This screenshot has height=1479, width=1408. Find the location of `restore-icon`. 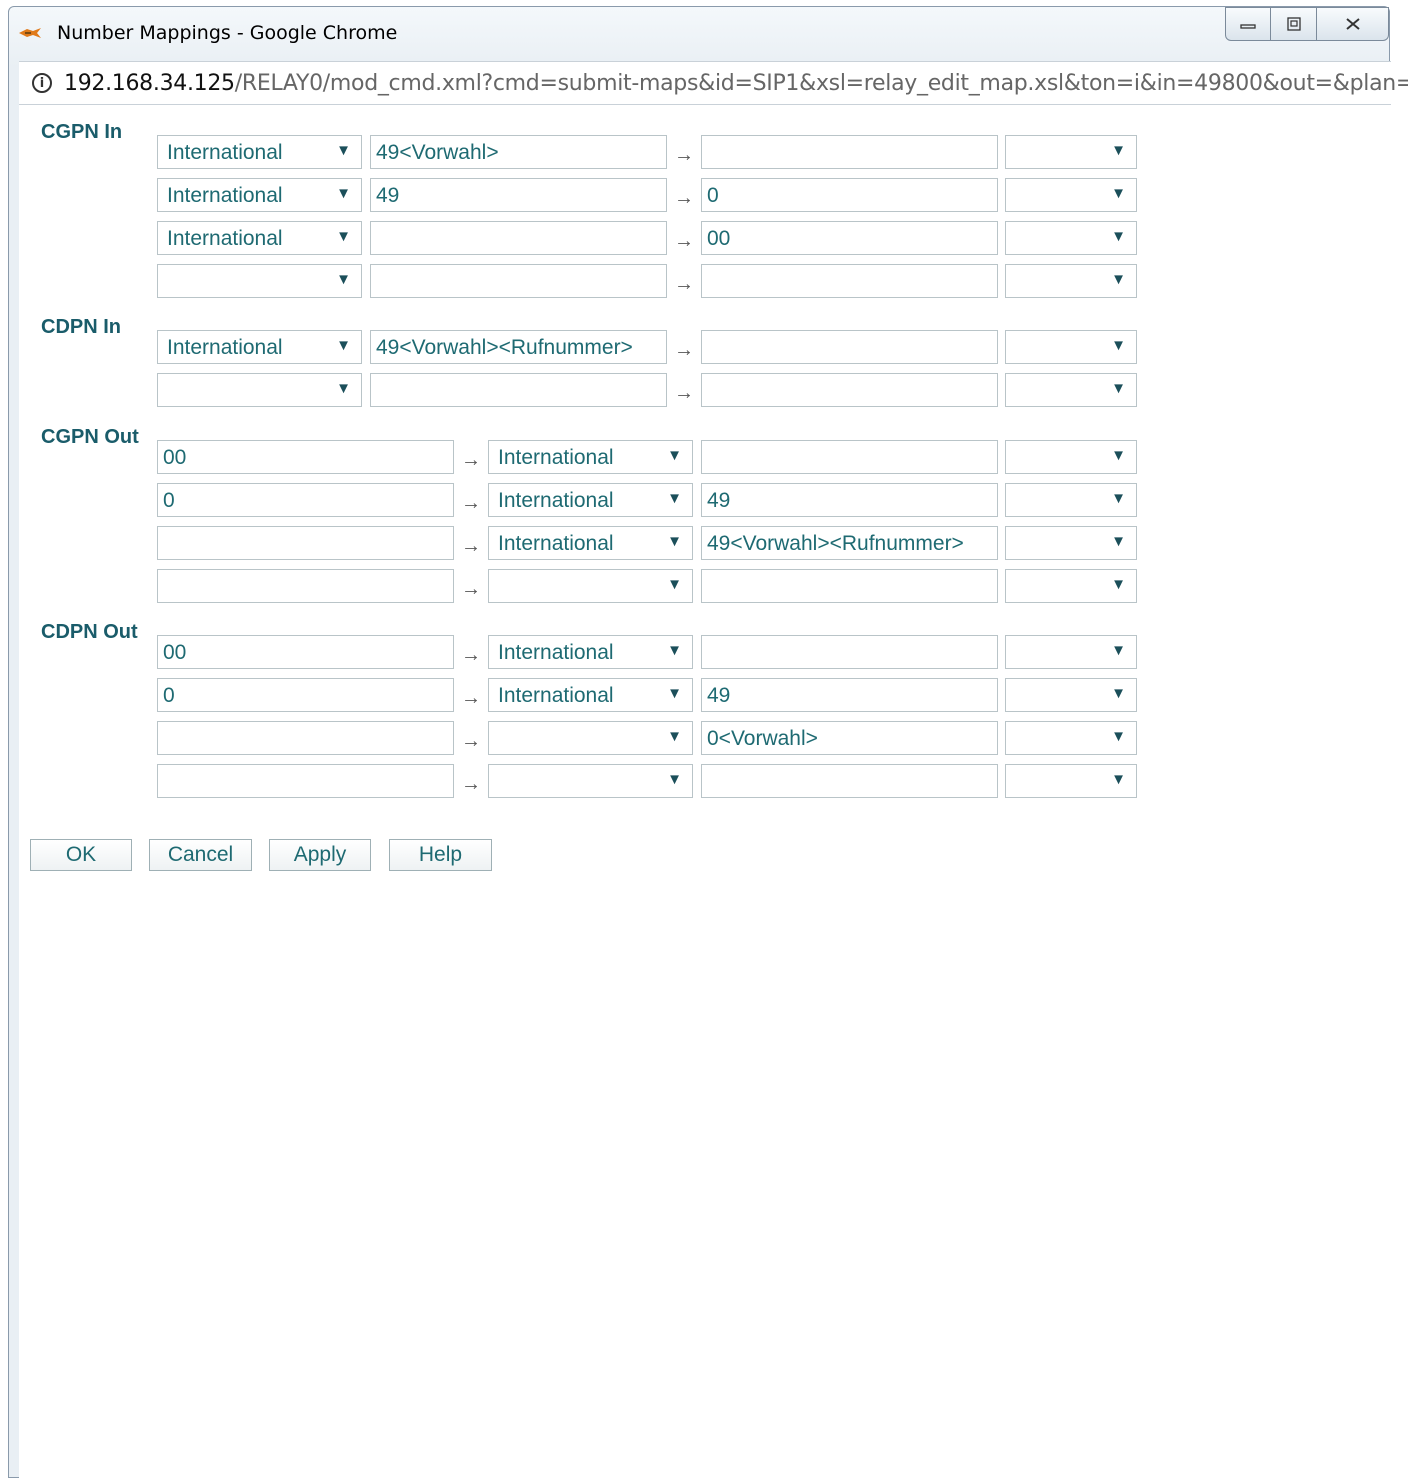

restore-icon is located at coordinates (1293, 24).